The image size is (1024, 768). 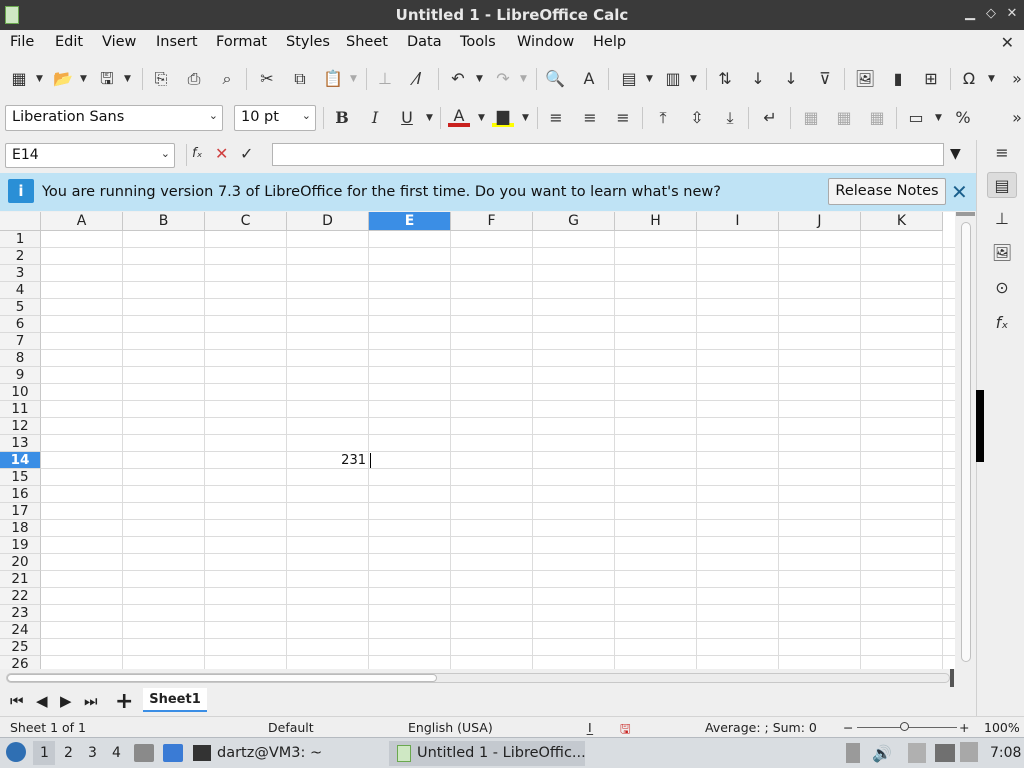 What do you see at coordinates (44, 753) in the screenshot?
I see `workspace-1: 1` at bounding box center [44, 753].